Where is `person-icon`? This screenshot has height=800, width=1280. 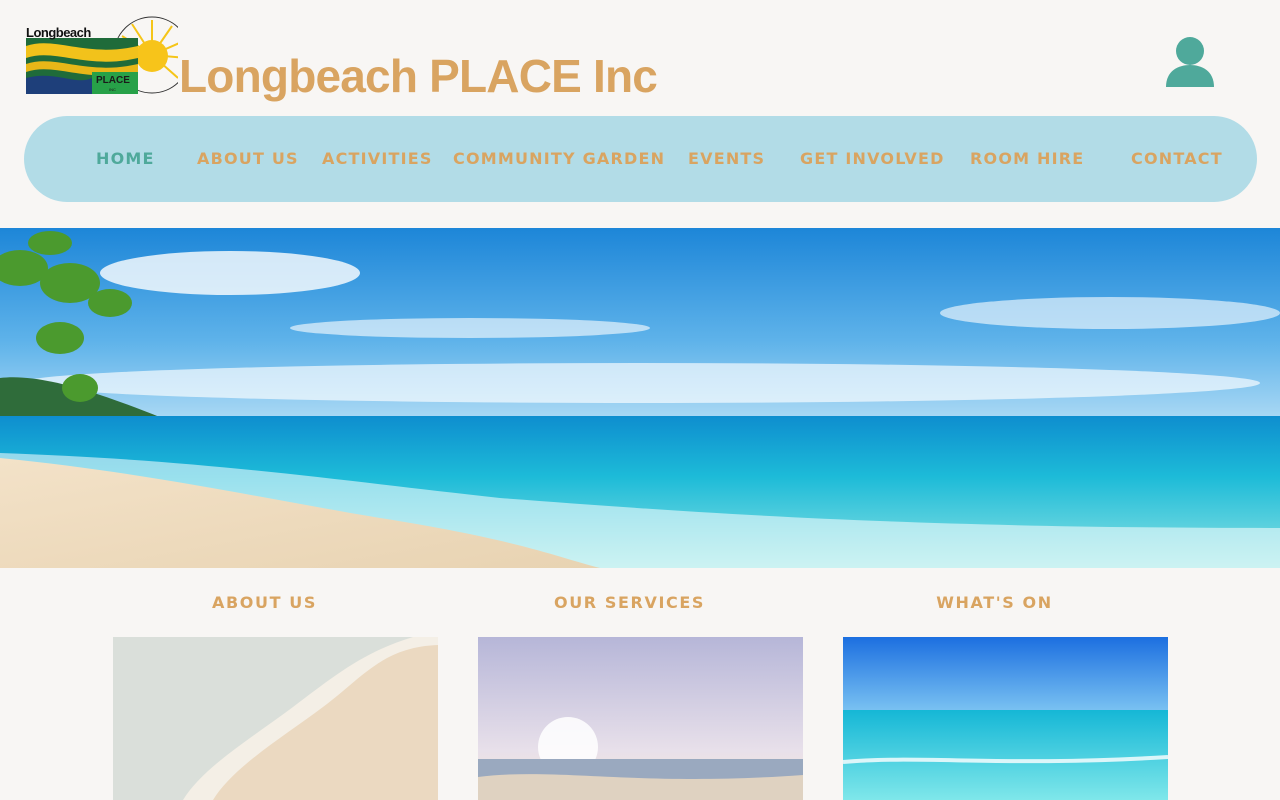
person-icon is located at coordinates (1190, 62).